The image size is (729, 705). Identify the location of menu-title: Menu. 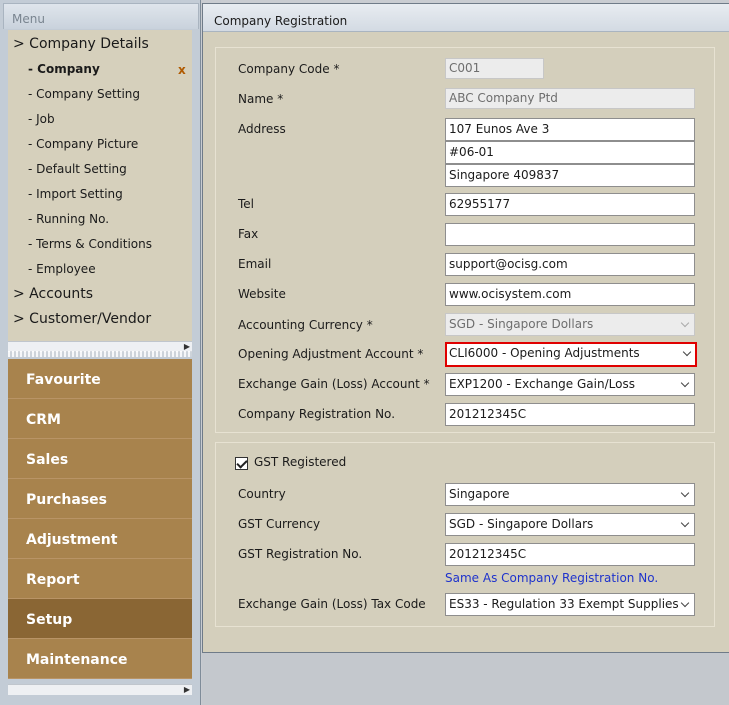
(28, 19).